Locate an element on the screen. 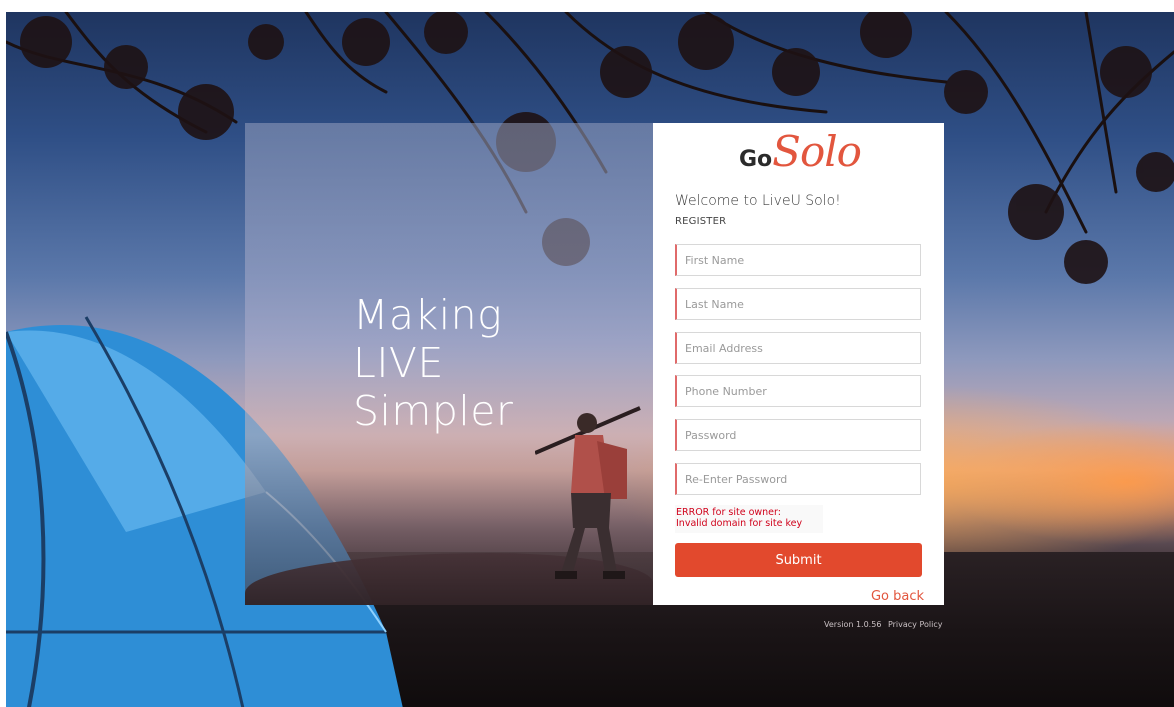 This screenshot has height=707, width=1174. phone-field is located at coordinates (798, 391).